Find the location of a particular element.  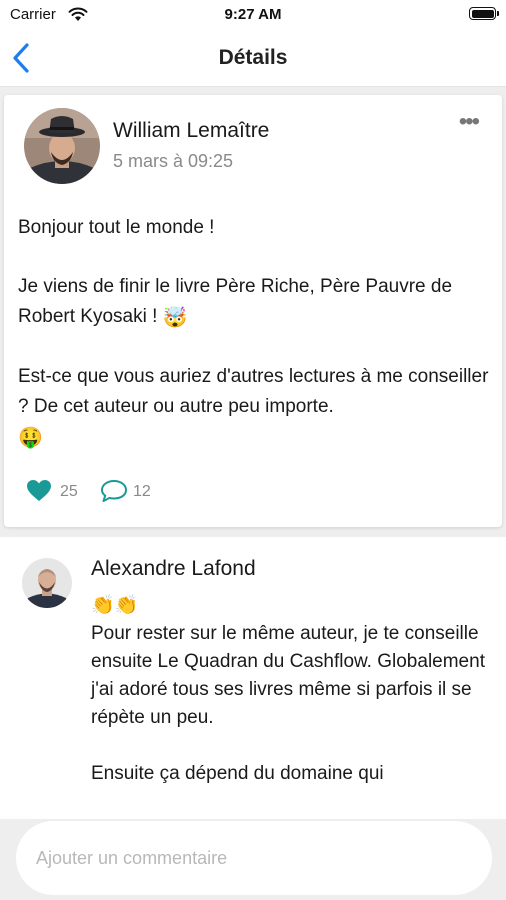

comment-paragraph: Ensuite ça dépend du domaine qui is located at coordinates (237, 773).